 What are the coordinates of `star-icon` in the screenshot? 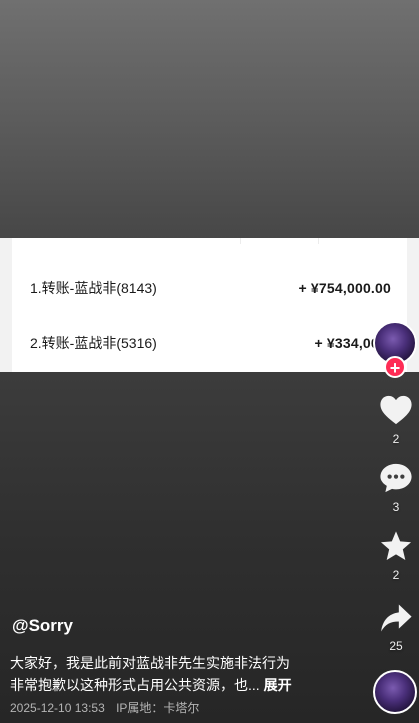 It's located at (396, 546).